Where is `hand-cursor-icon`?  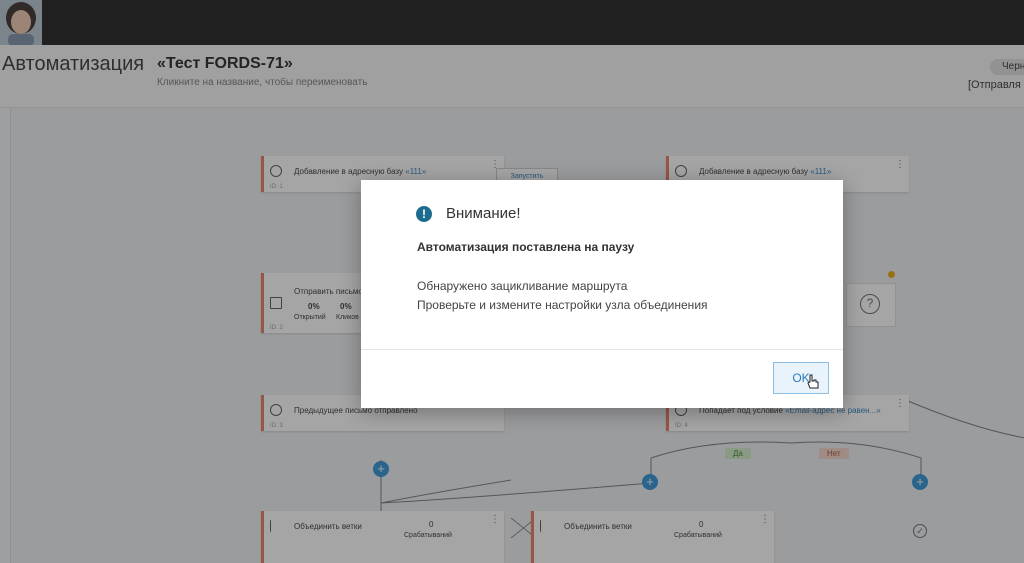 hand-cursor-icon is located at coordinates (813, 381).